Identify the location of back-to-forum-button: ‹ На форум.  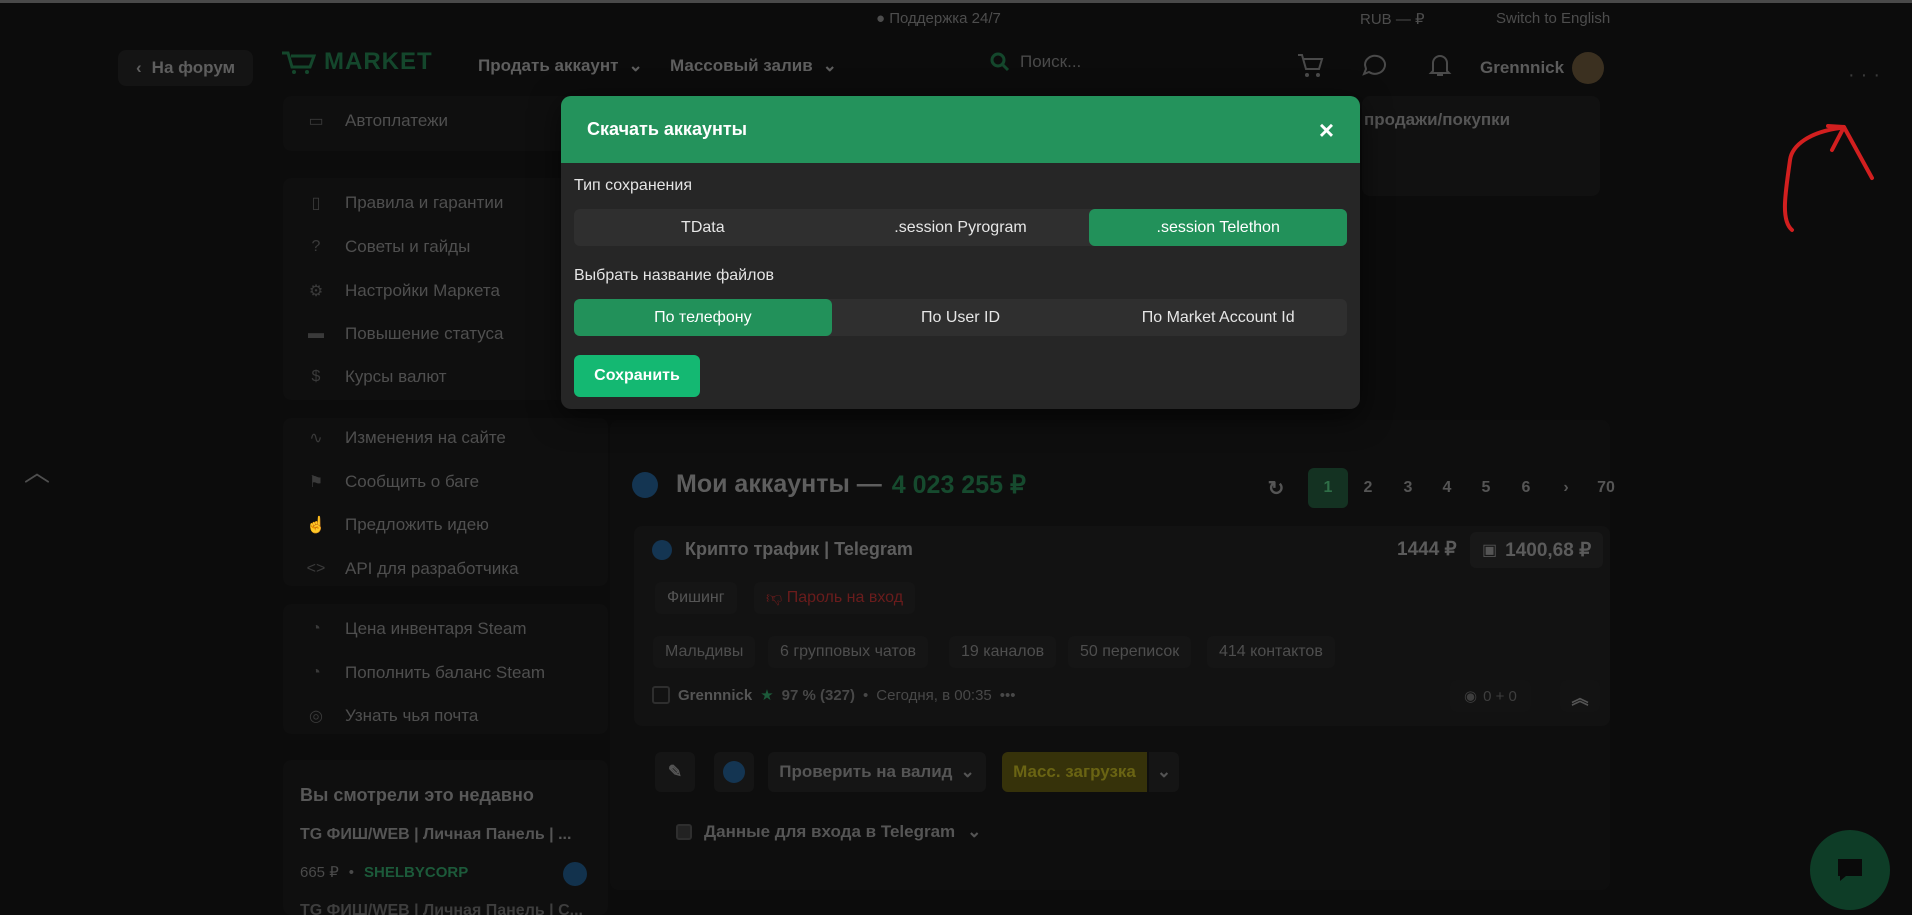
(186, 68).